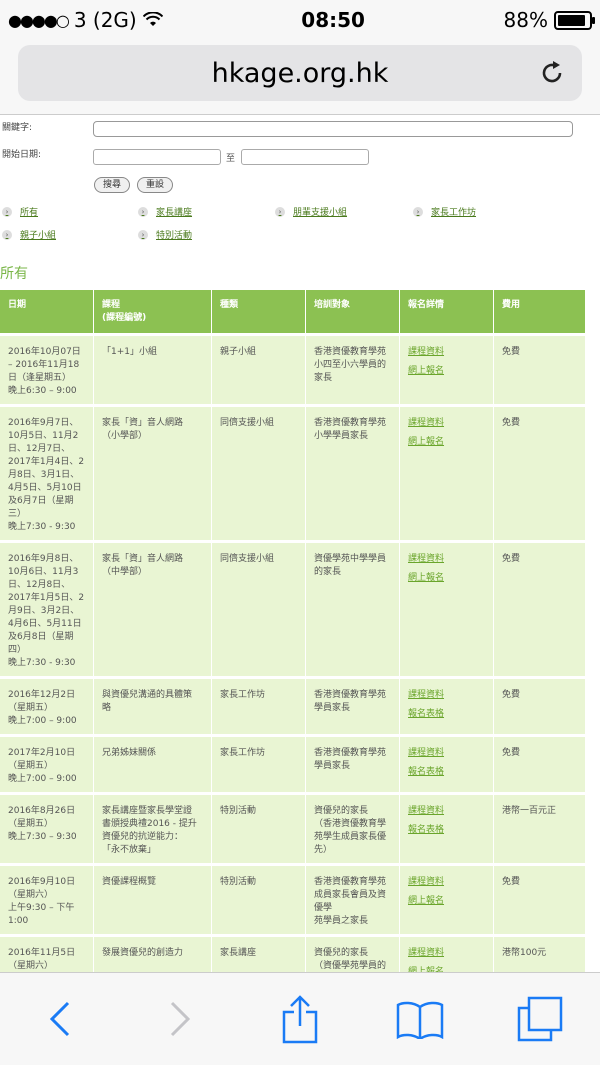 The image size is (600, 1065). I want to click on category-label: 家長工作坊, so click(454, 213).